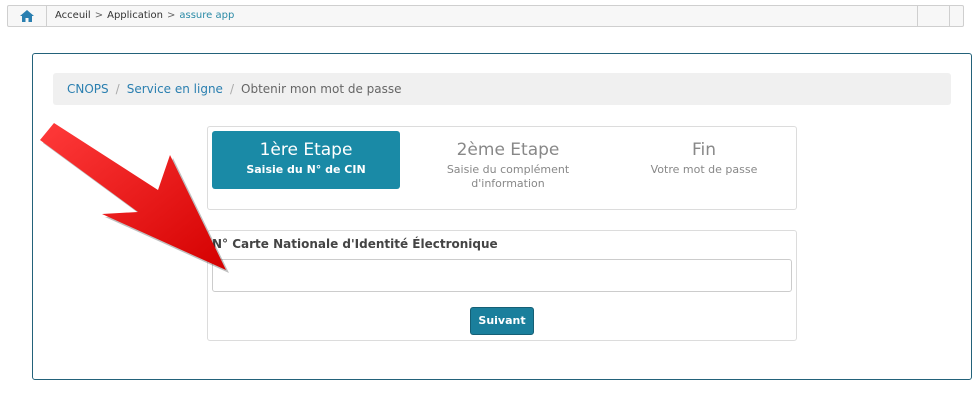  I want to click on home-button, so click(27, 16).